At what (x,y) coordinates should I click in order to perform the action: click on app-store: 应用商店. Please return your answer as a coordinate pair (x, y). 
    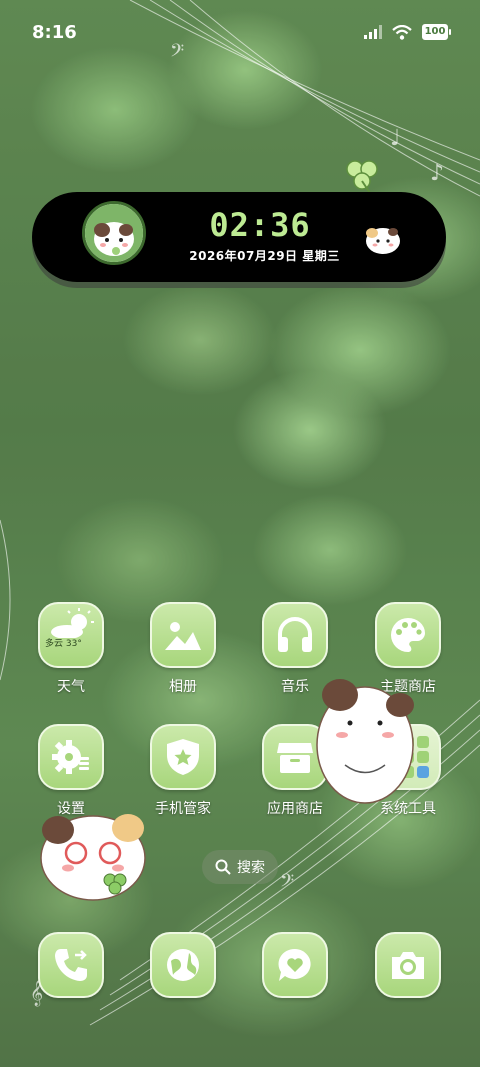
    Looking at the image, I should click on (295, 771).